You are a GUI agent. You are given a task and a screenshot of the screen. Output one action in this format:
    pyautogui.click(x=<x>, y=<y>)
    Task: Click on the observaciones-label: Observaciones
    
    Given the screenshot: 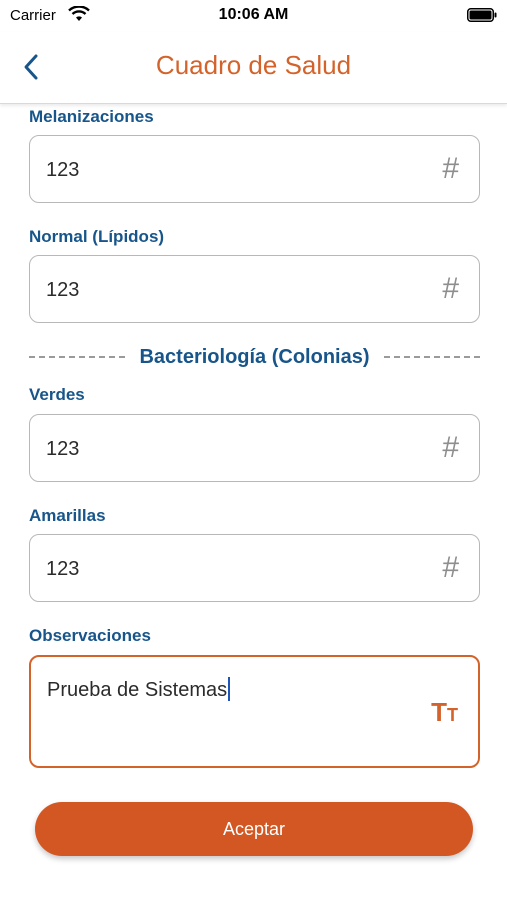 What is the action you would take?
    pyautogui.click(x=90, y=635)
    